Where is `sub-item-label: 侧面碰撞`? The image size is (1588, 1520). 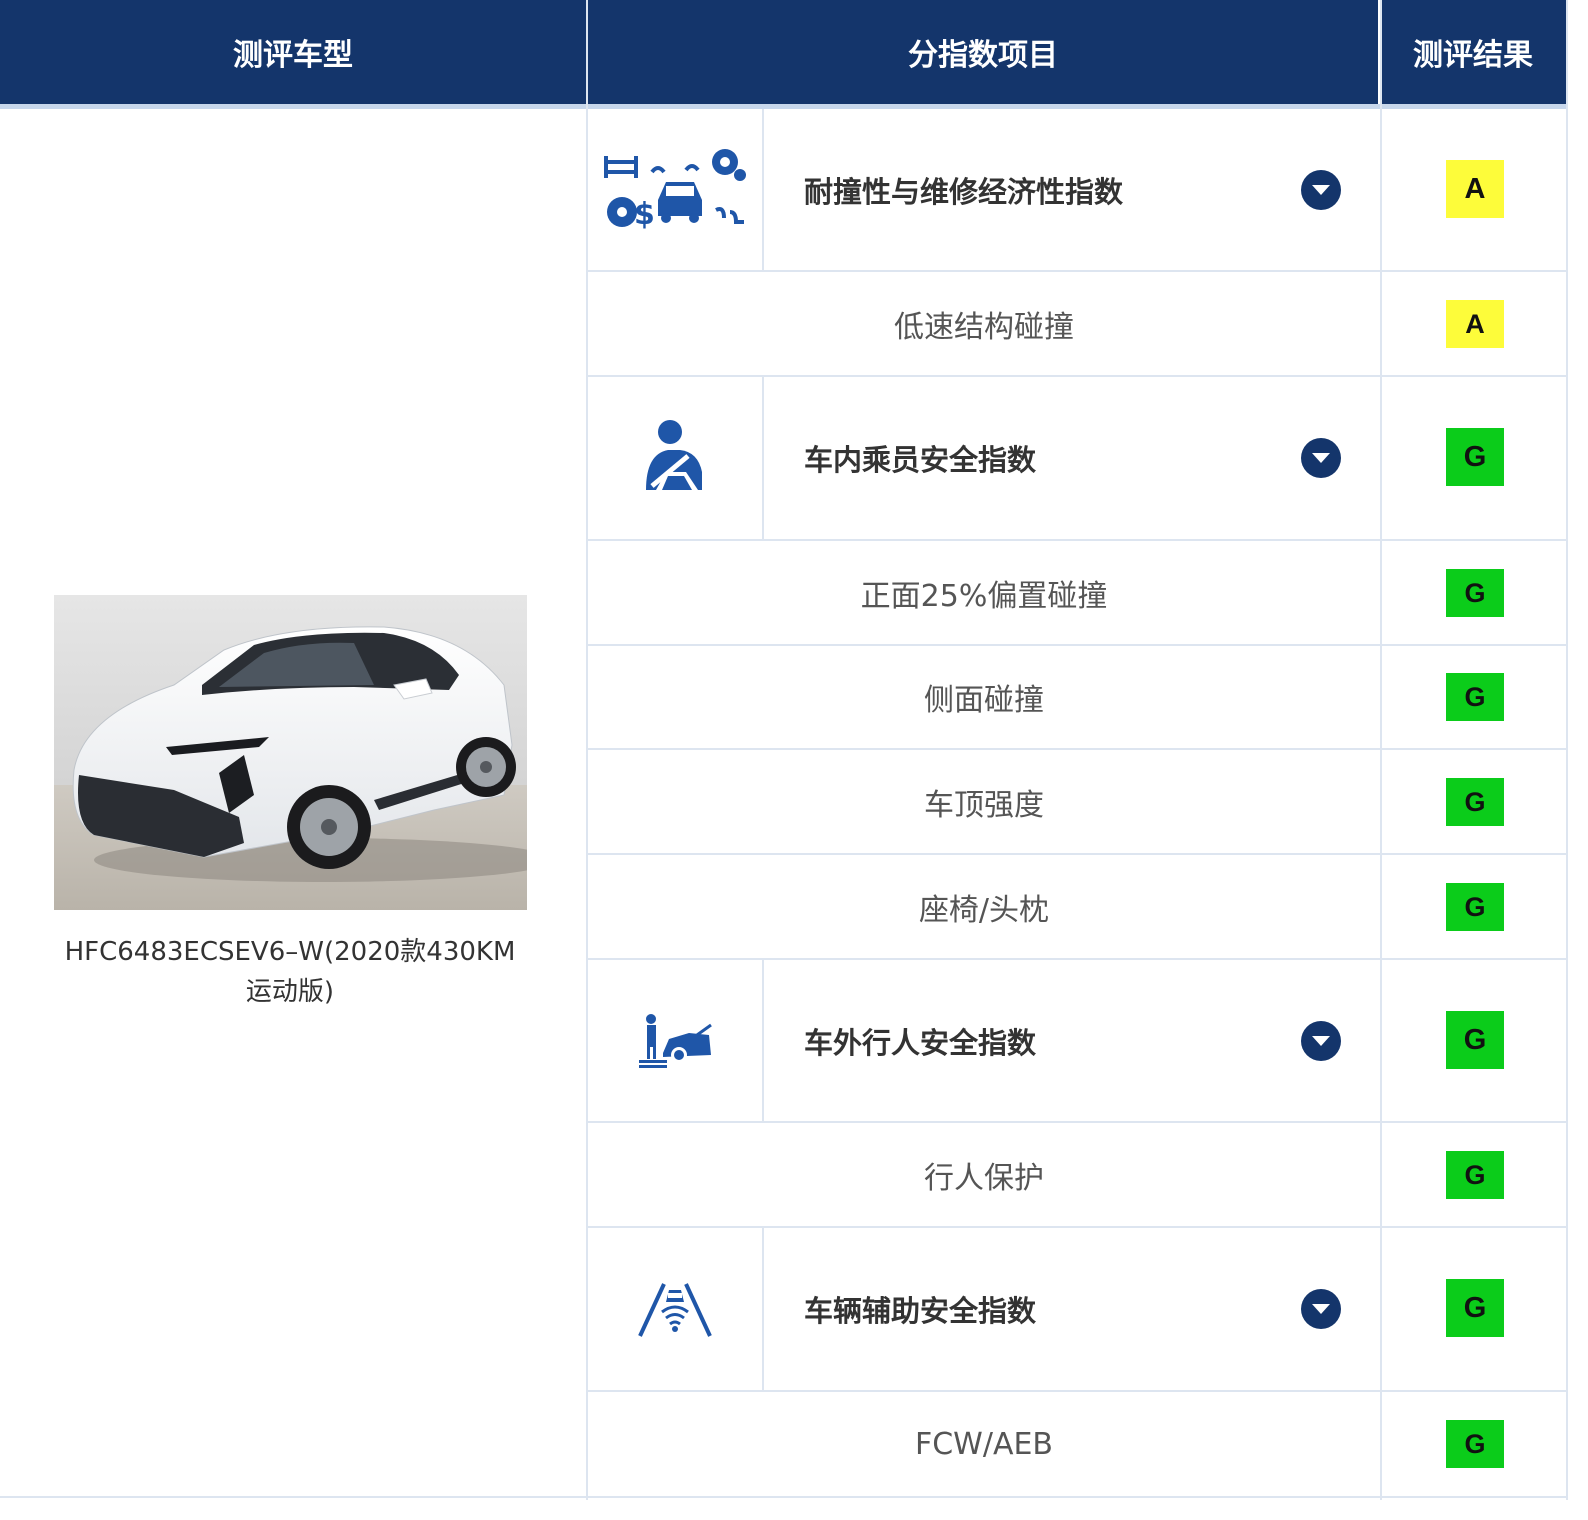
sub-item-label: 侧面碰撞 is located at coordinates (984, 697).